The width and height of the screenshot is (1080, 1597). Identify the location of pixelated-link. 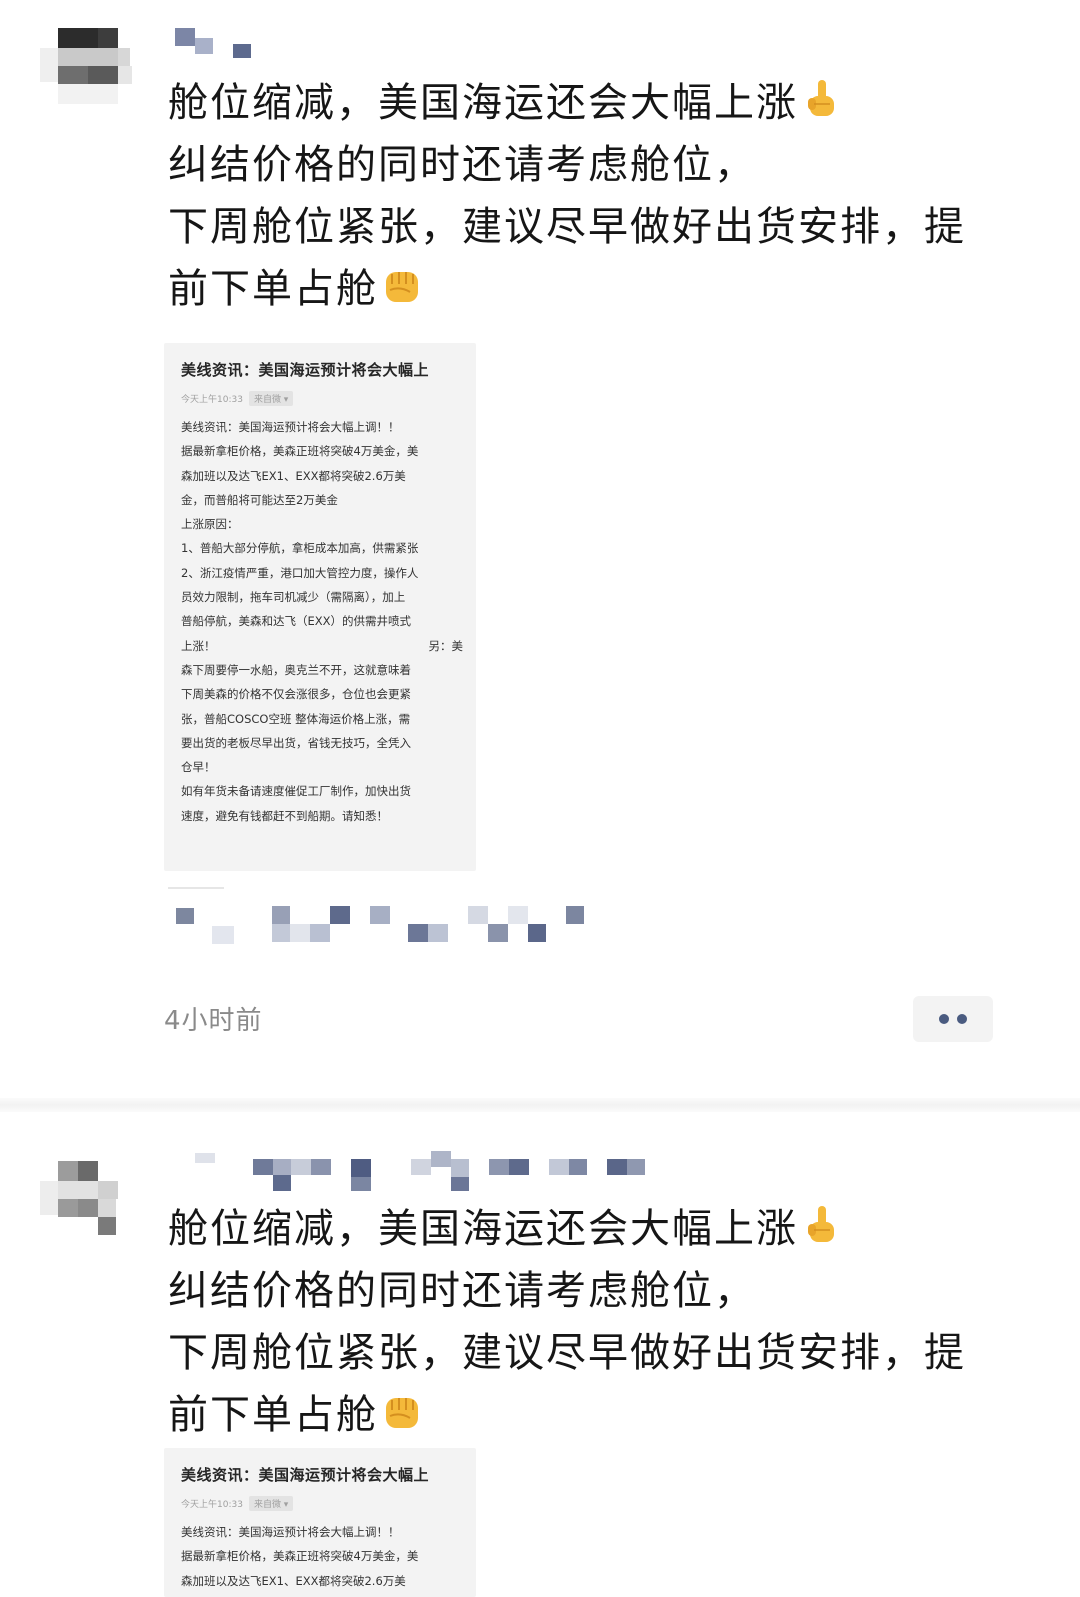
(385, 925).